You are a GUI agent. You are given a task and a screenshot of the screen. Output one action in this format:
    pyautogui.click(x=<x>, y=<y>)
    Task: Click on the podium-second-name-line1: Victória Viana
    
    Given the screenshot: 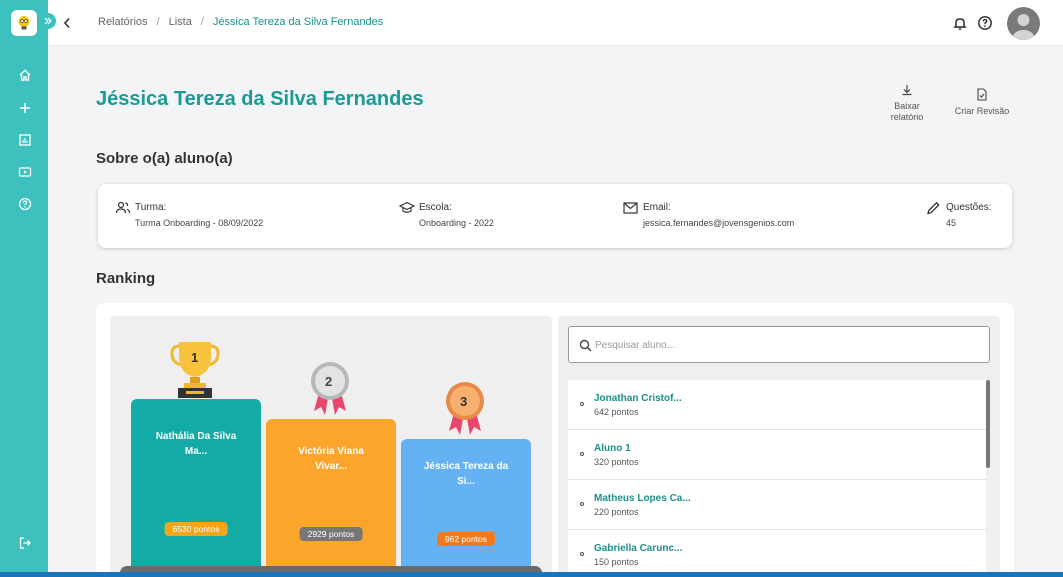 What is the action you would take?
    pyautogui.click(x=331, y=451)
    